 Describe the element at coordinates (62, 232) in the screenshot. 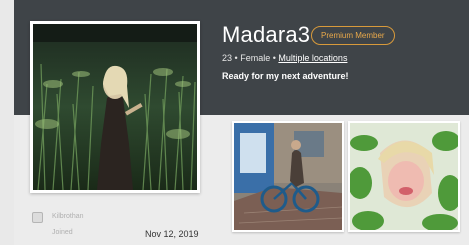

I see `meta-label-joined: Joined` at that location.